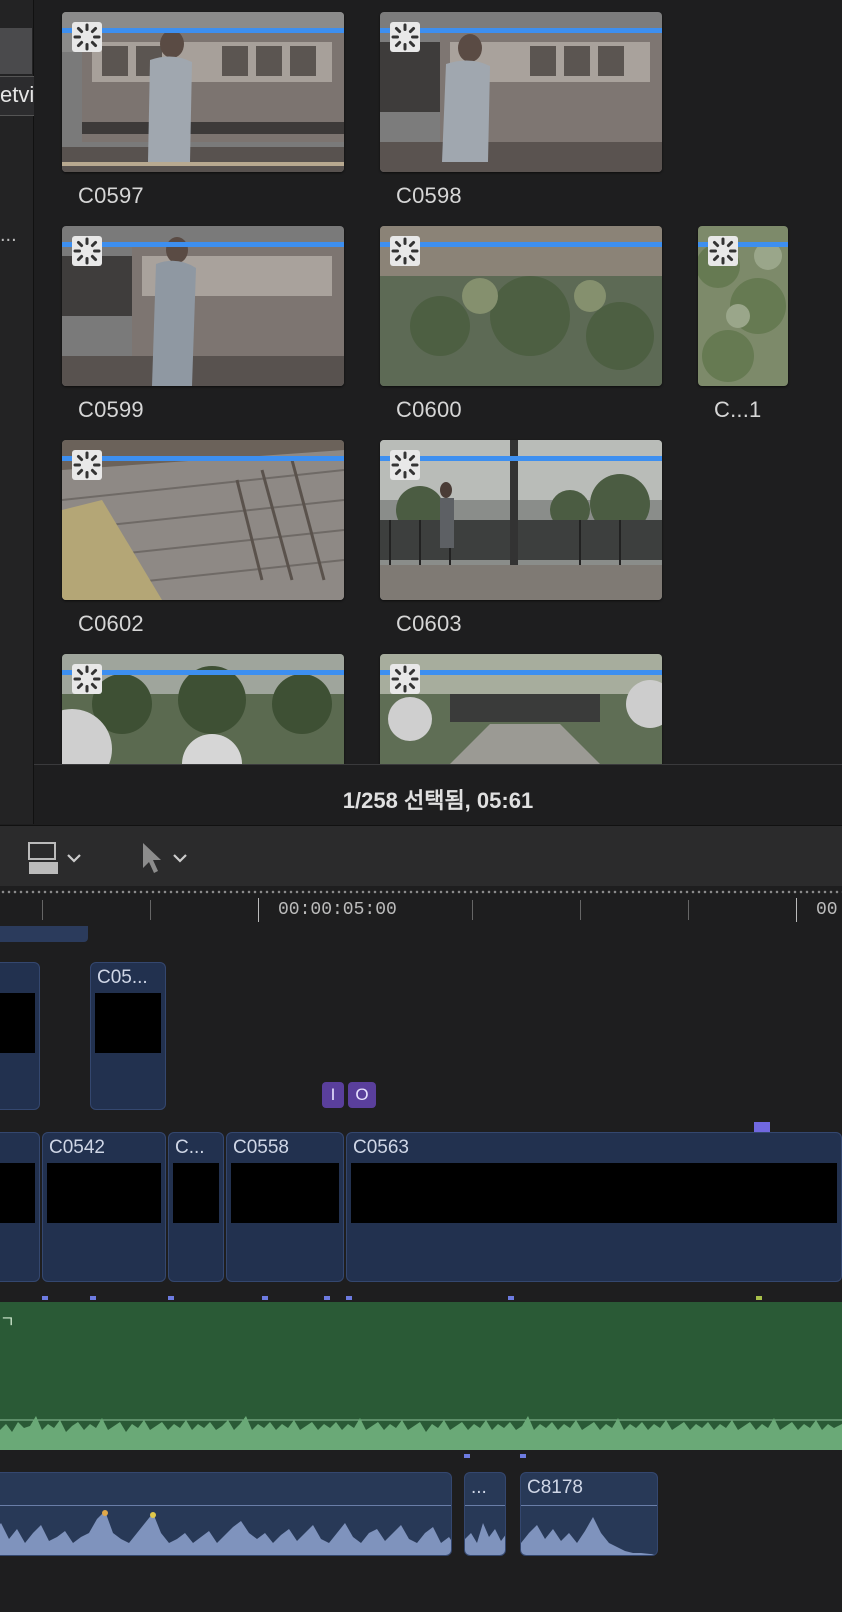 The image size is (842, 1612). I want to click on clip-name: C0563, so click(381, 1147).